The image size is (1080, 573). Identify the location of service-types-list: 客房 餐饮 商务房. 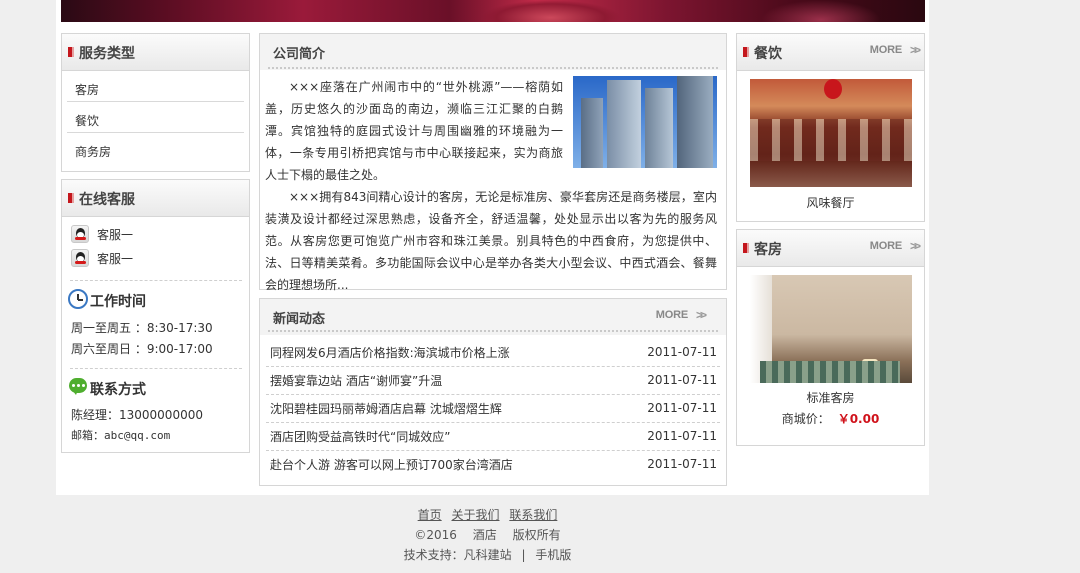
(155, 117).